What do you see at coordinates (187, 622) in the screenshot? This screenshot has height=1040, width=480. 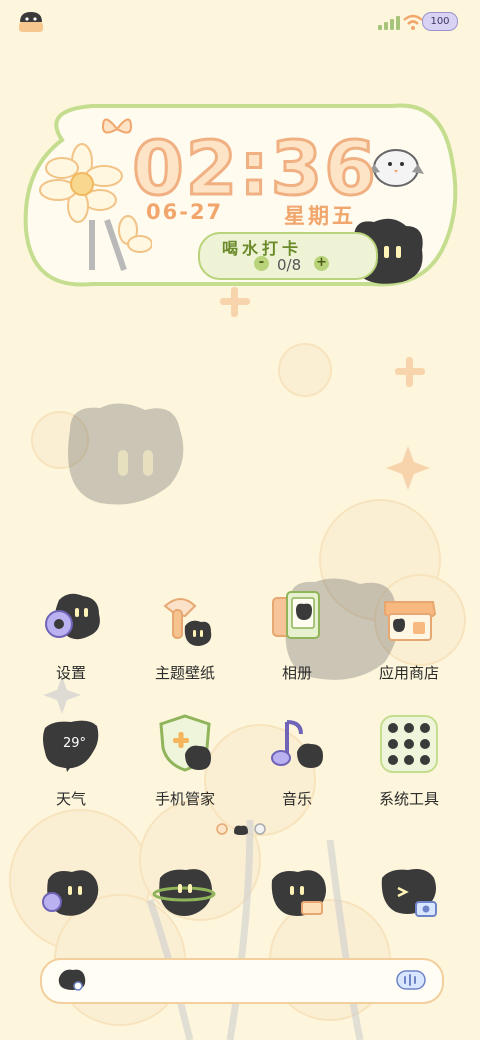 I see `paint-brush-icon` at bounding box center [187, 622].